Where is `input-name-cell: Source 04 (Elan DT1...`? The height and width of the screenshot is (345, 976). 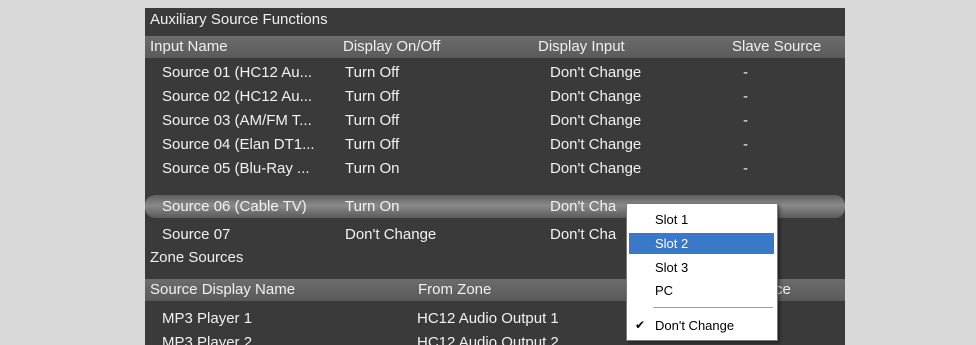
input-name-cell: Source 04 (Elan DT1... is located at coordinates (238, 144).